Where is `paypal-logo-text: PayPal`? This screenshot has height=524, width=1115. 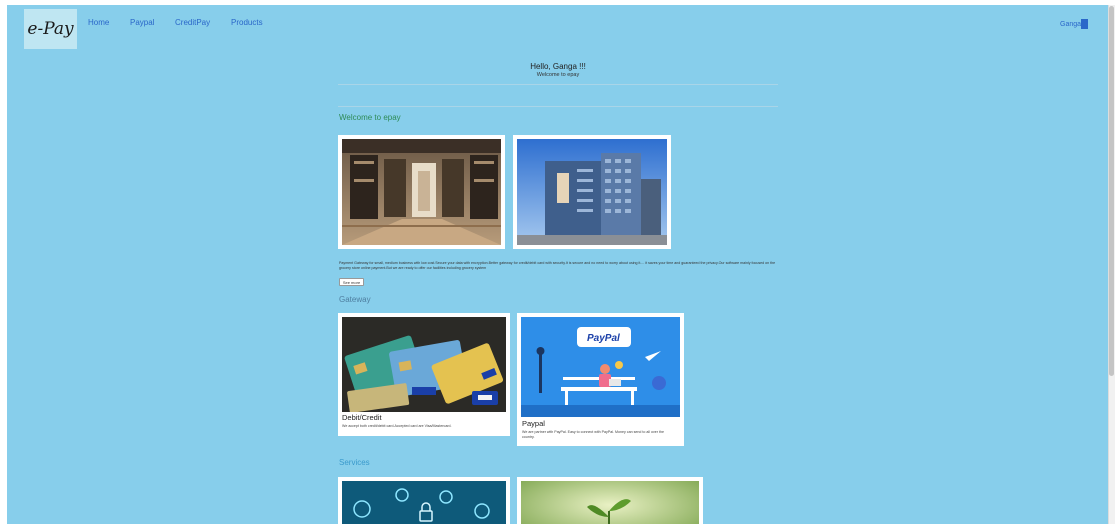 paypal-logo-text: PayPal is located at coordinates (603, 338).